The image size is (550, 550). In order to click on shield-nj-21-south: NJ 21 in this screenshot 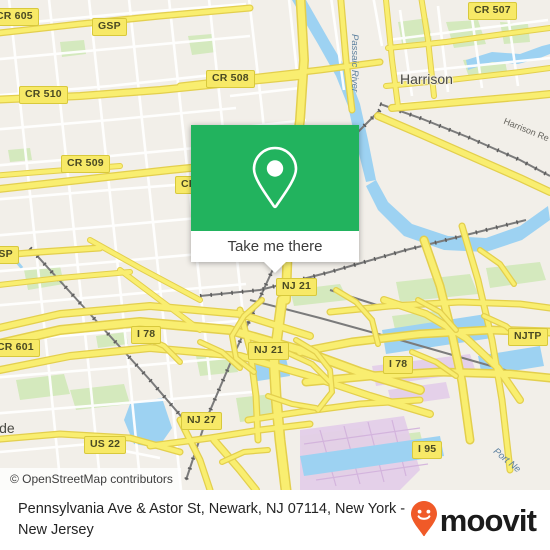, I will do `click(269, 351)`.